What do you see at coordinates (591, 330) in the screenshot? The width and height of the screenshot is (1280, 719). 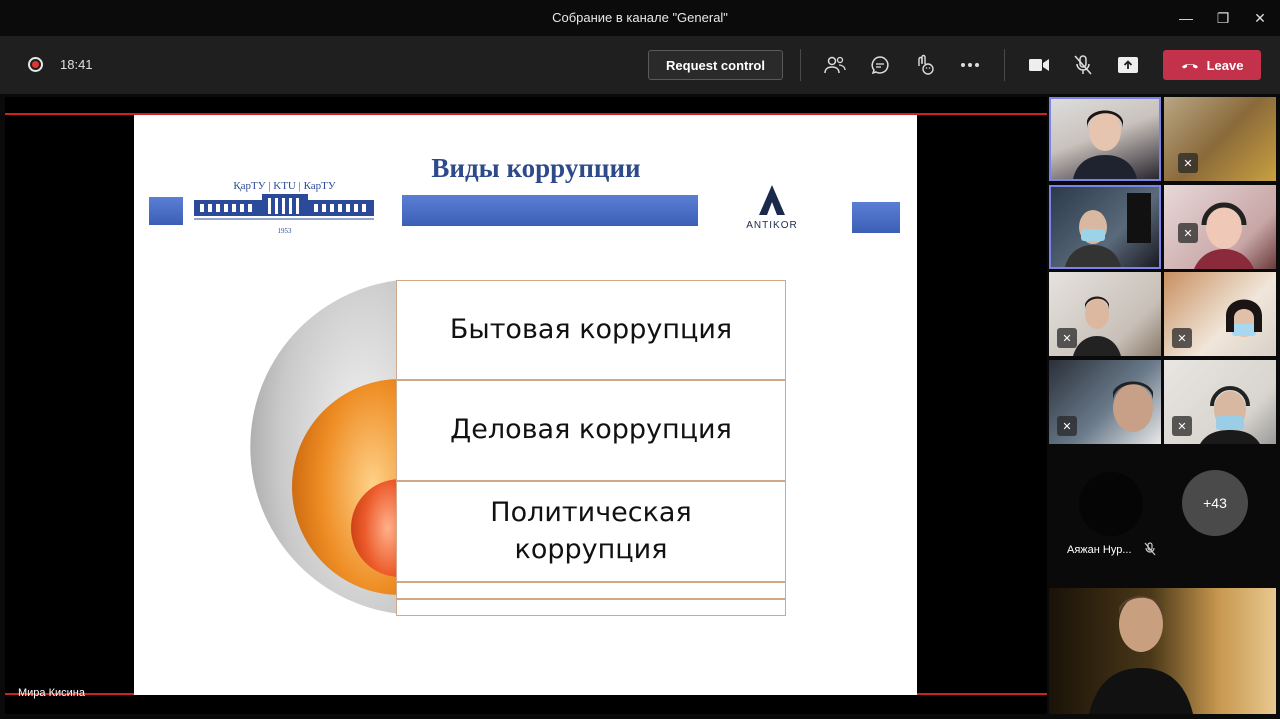 I see `list-item: Бытовая коррупция` at bounding box center [591, 330].